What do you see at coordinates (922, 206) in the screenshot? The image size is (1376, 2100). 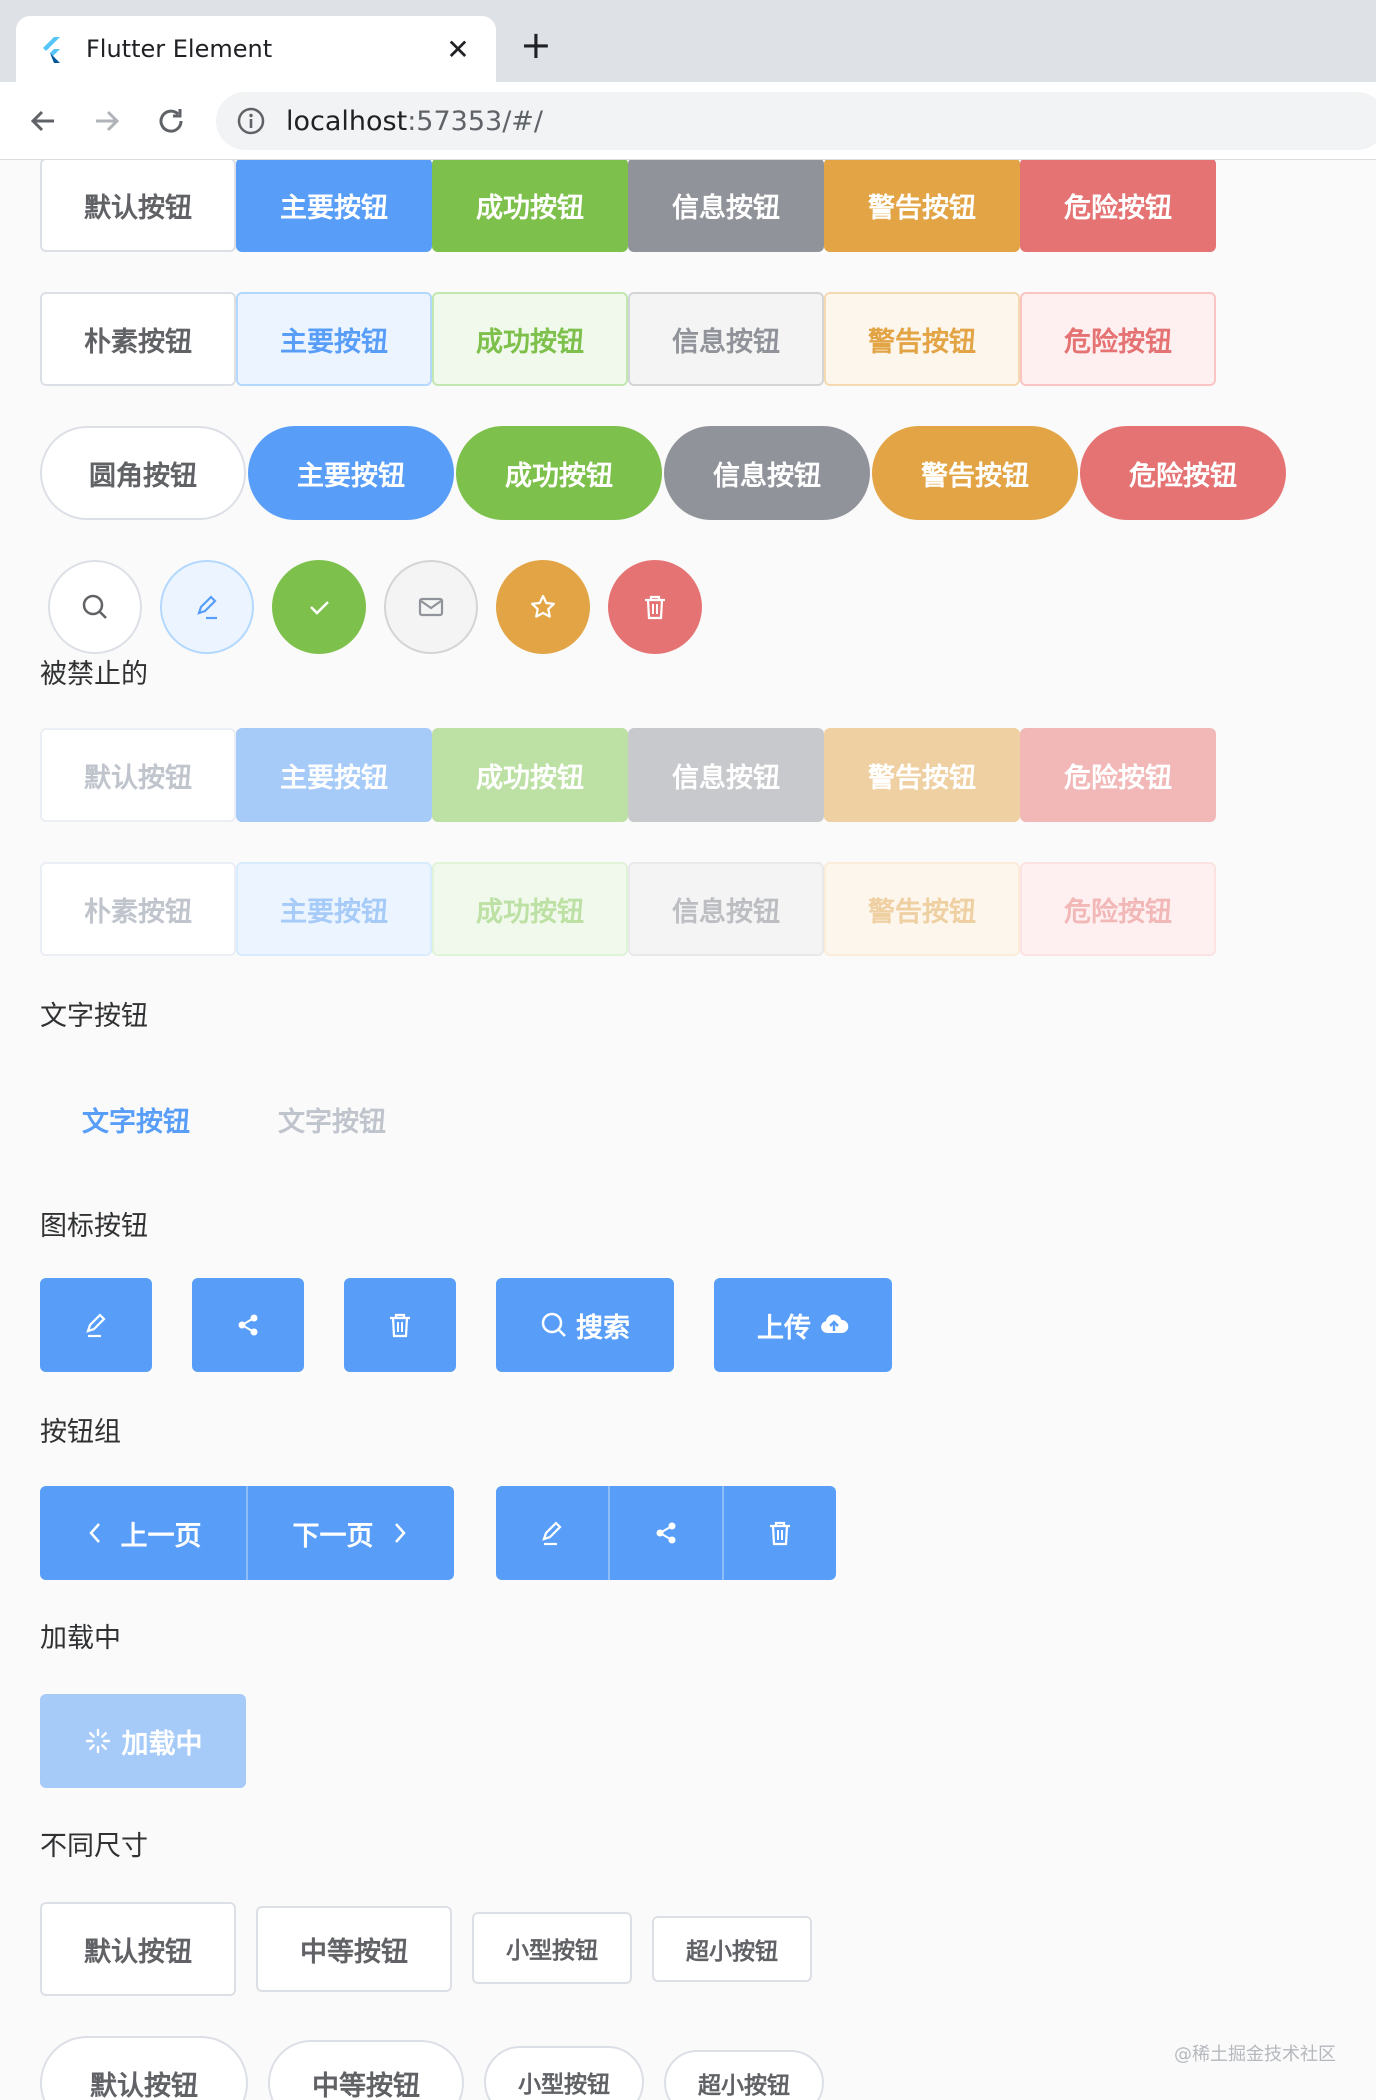 I see `warning-button: 警告按钮` at bounding box center [922, 206].